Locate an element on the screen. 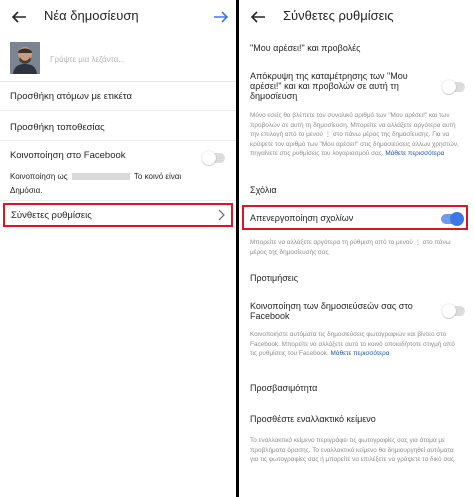 This screenshot has height=497, width=474. audience-value: Δημόσια. is located at coordinates (26, 190).